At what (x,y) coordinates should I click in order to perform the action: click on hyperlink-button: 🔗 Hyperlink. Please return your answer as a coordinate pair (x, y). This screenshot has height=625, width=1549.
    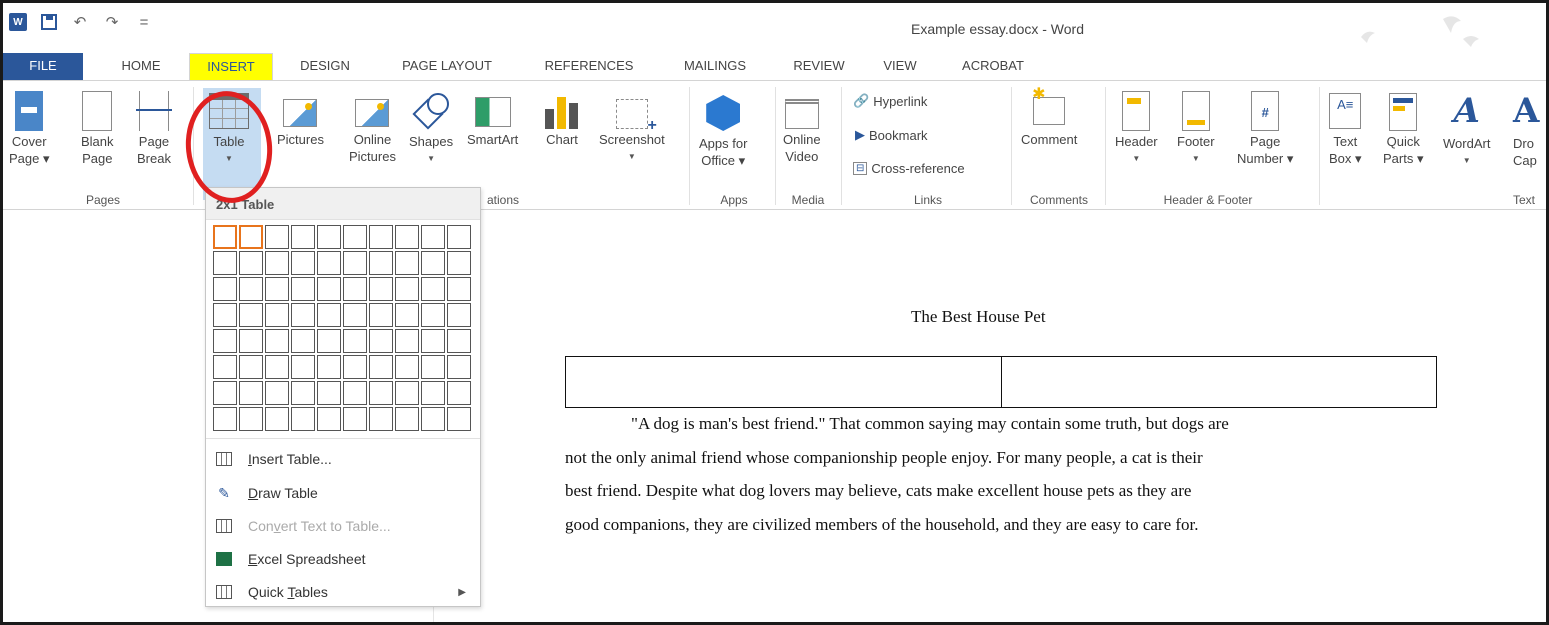
    Looking at the image, I should click on (890, 101).